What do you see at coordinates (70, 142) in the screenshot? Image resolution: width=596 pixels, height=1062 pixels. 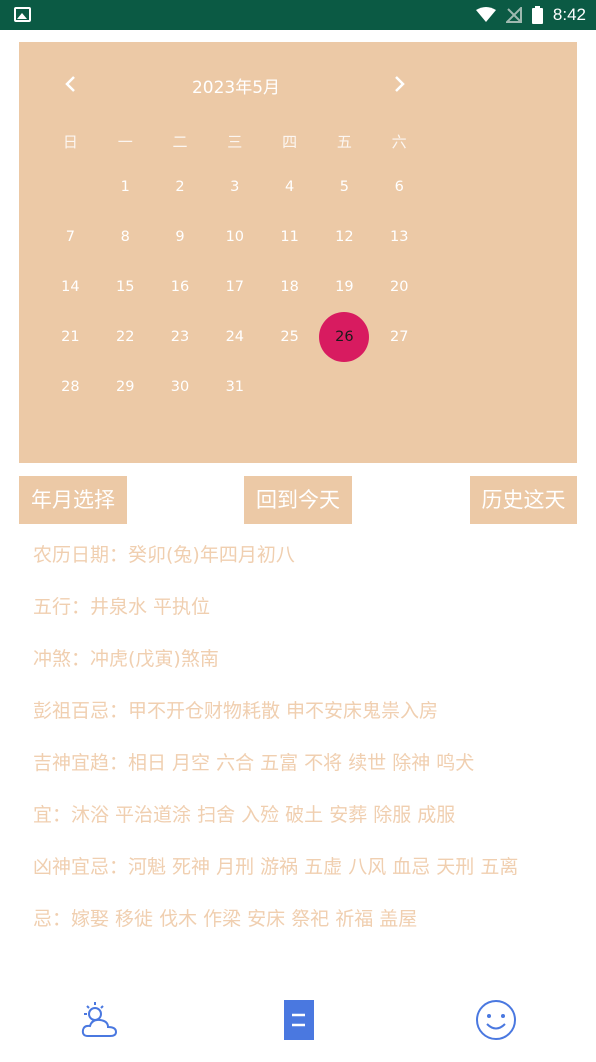 I see `weekday-label: 日` at bounding box center [70, 142].